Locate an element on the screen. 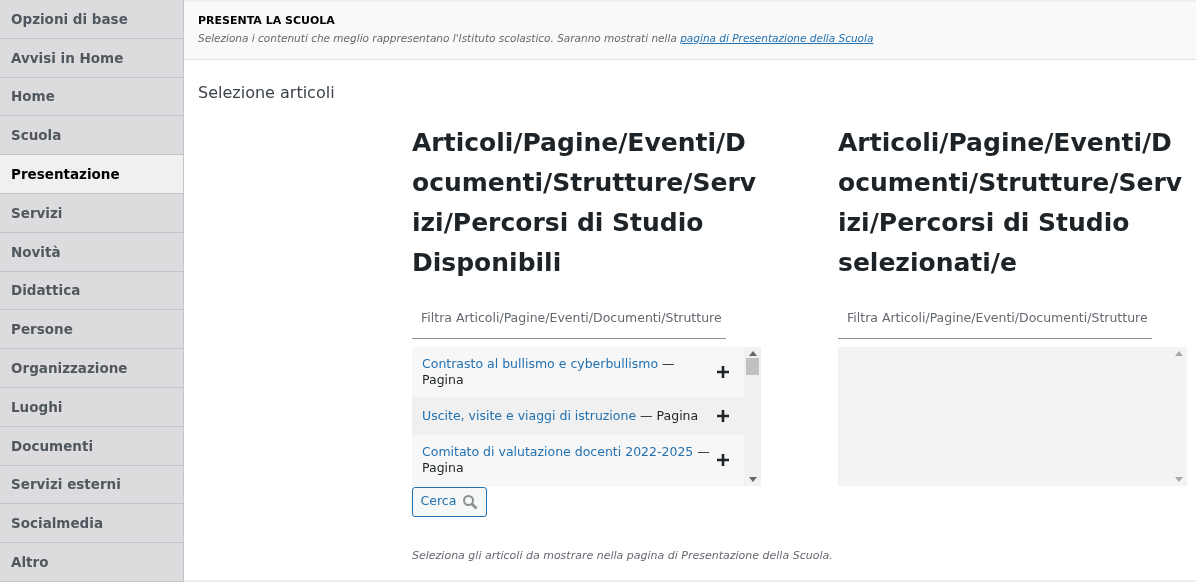 This screenshot has width=1196, height=582. description-text: Seleziona i contenuti che meglio rappresentano l'Istituto scolastico. Saranno mostrati nella pagina di Presentazione della Scuola is located at coordinates (536, 38).